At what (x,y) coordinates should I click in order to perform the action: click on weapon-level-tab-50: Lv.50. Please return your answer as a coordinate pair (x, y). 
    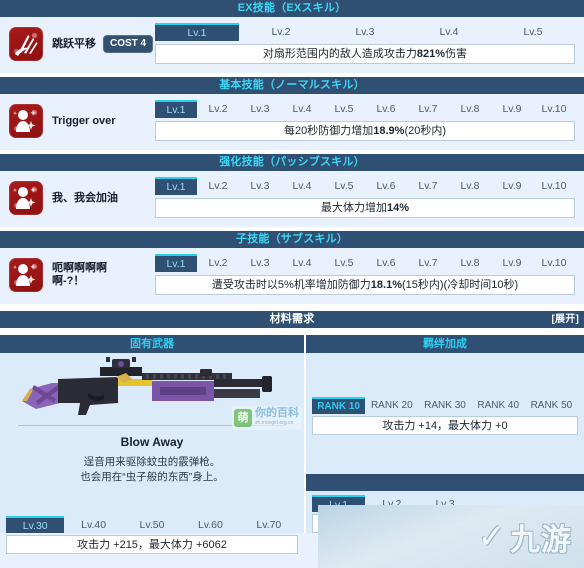
    Looking at the image, I should click on (152, 524).